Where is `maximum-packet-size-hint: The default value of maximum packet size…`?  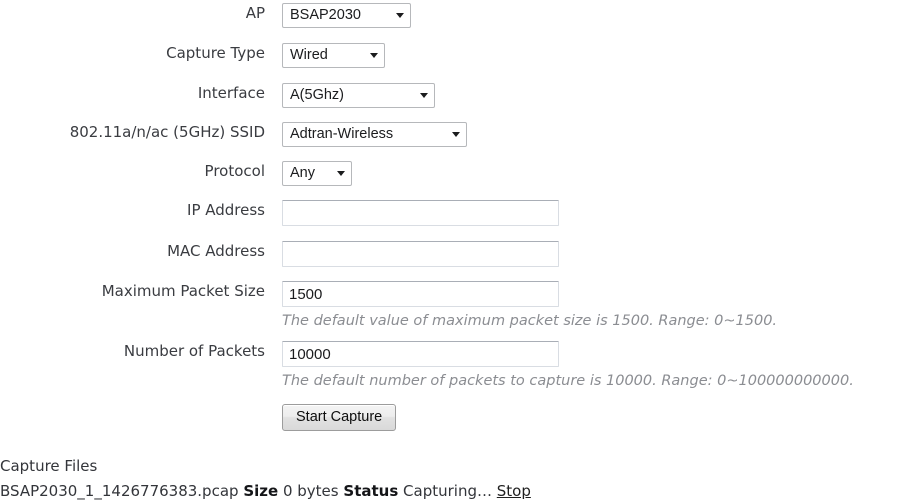
maximum-packet-size-hint: The default value of maximum packet size… is located at coordinates (530, 321).